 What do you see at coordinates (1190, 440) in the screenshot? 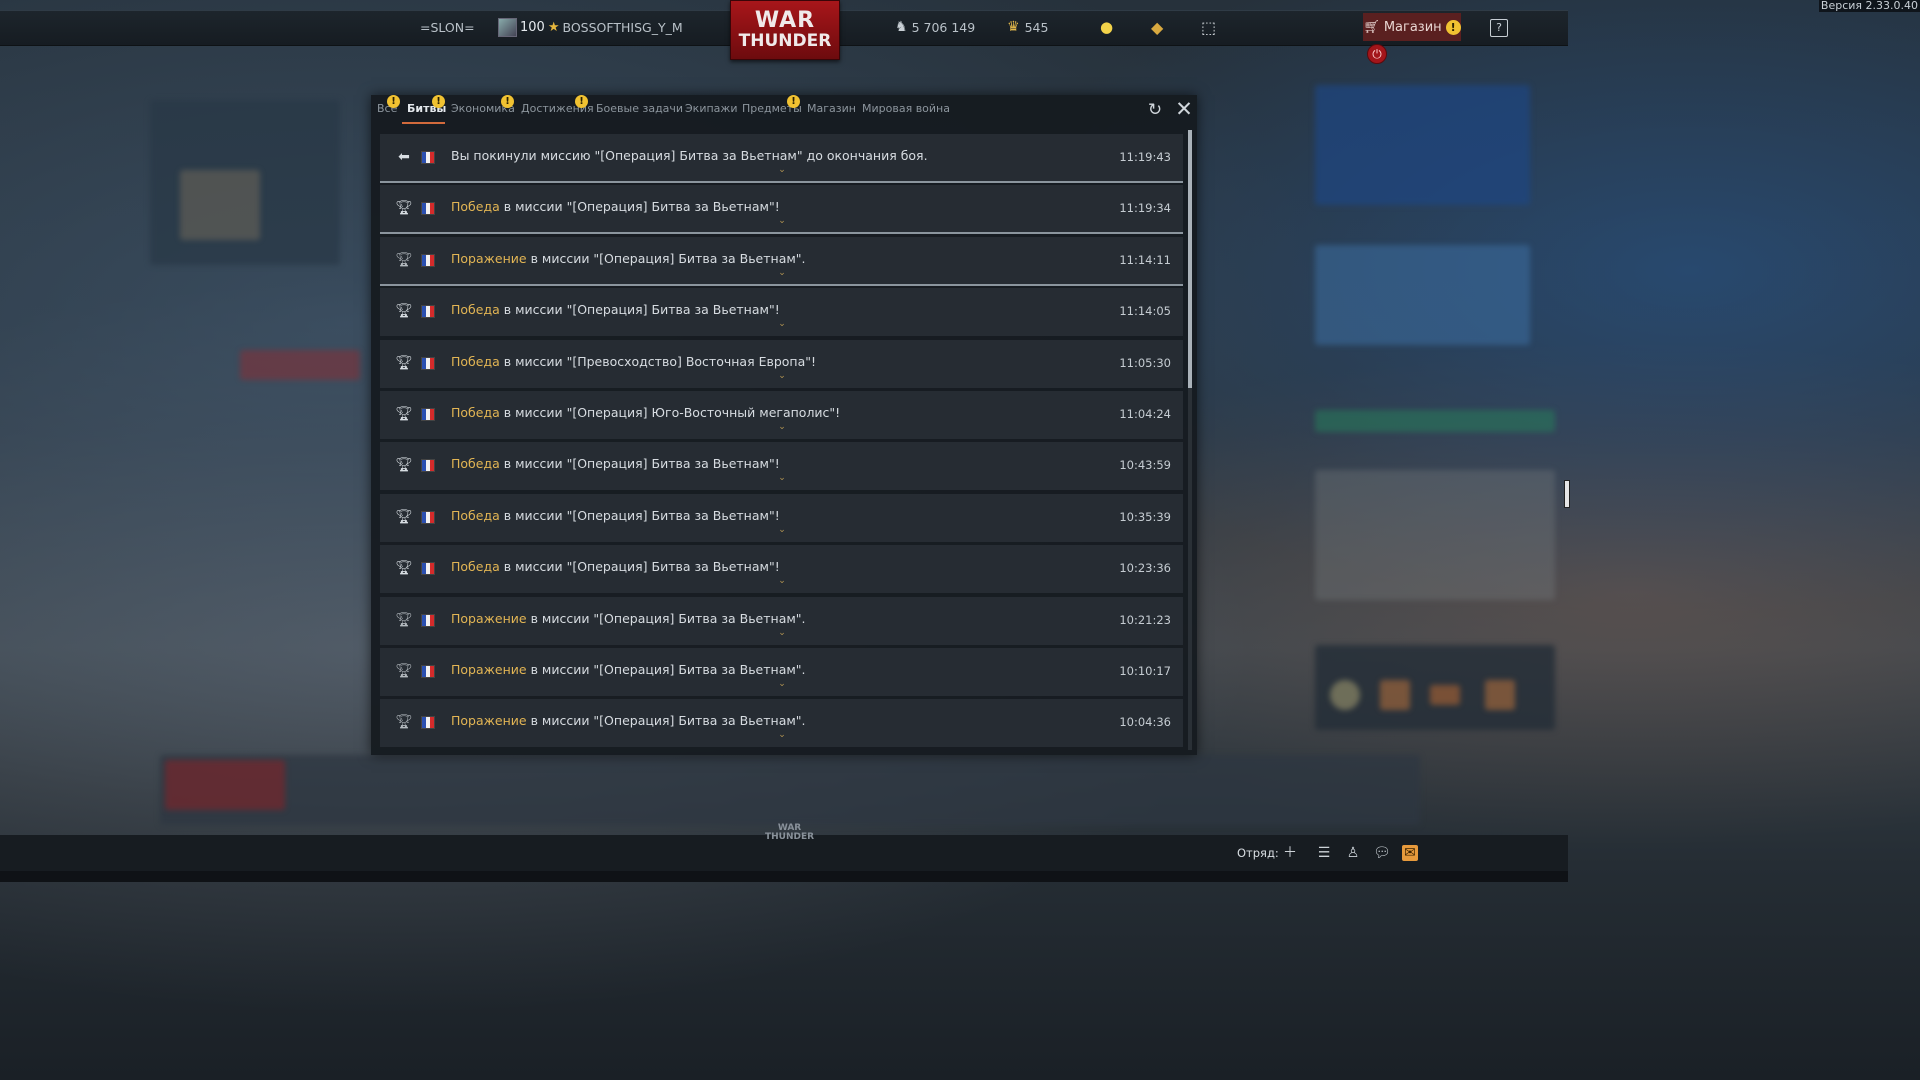
I see `scrollbar` at bounding box center [1190, 440].